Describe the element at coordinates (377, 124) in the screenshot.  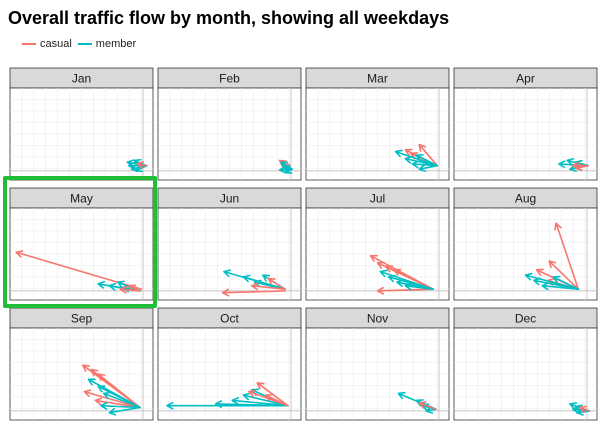
I see `panel-mar: Mar` at that location.